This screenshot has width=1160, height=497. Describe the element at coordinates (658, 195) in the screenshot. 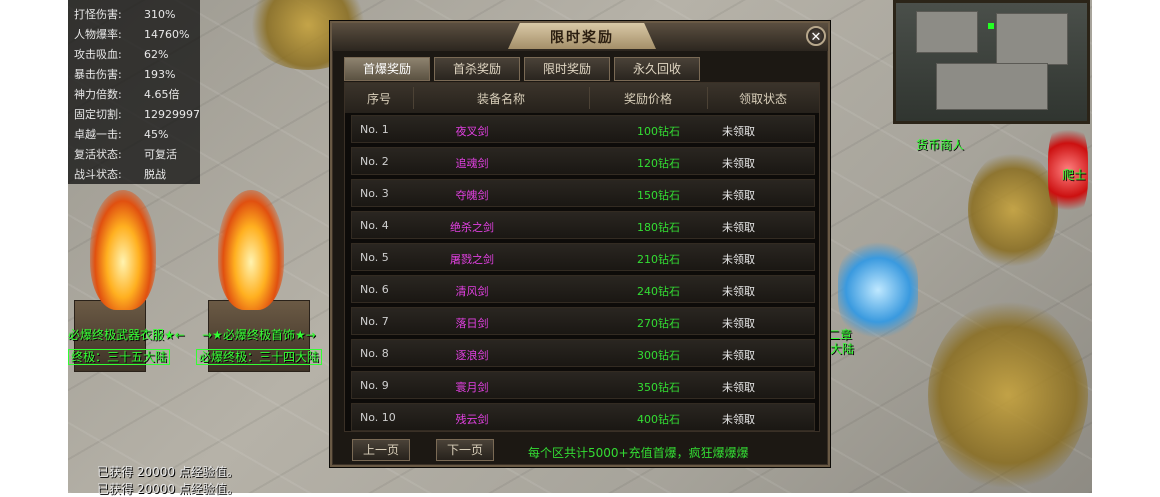

I see `reward-price: 150钻石` at that location.